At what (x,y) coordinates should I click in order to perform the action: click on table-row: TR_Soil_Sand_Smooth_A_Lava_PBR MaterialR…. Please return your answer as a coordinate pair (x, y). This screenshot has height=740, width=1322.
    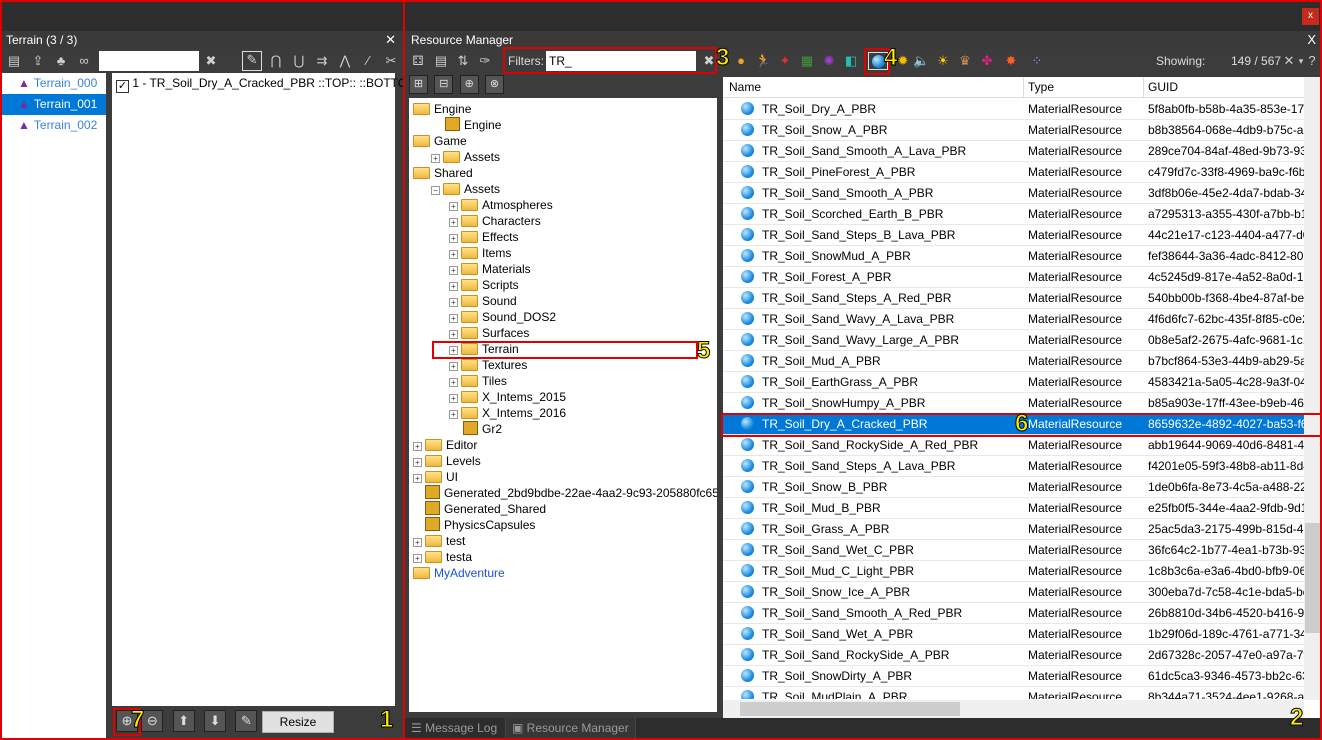
    Looking at the image, I should click on (1014, 151).